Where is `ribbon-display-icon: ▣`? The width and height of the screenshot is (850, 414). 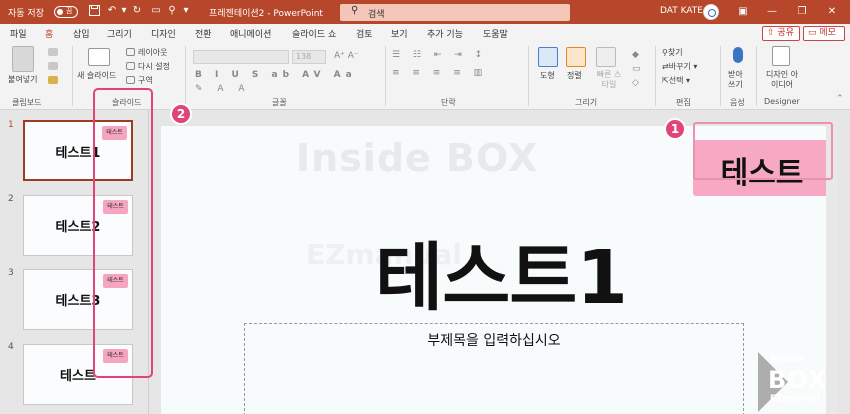 ribbon-display-icon: ▣ is located at coordinates (743, 12).